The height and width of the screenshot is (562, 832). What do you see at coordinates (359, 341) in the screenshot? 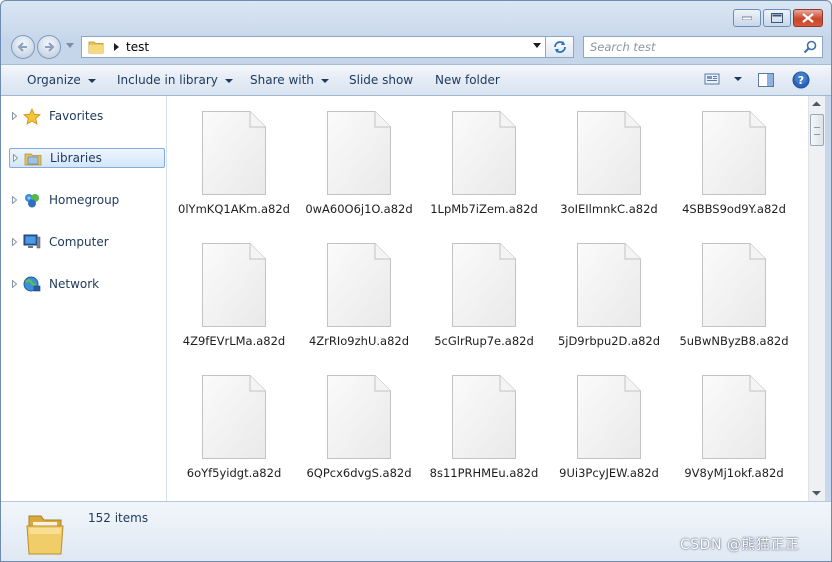
I see `file-name: 4ZrRIo9zhU.a82d` at bounding box center [359, 341].